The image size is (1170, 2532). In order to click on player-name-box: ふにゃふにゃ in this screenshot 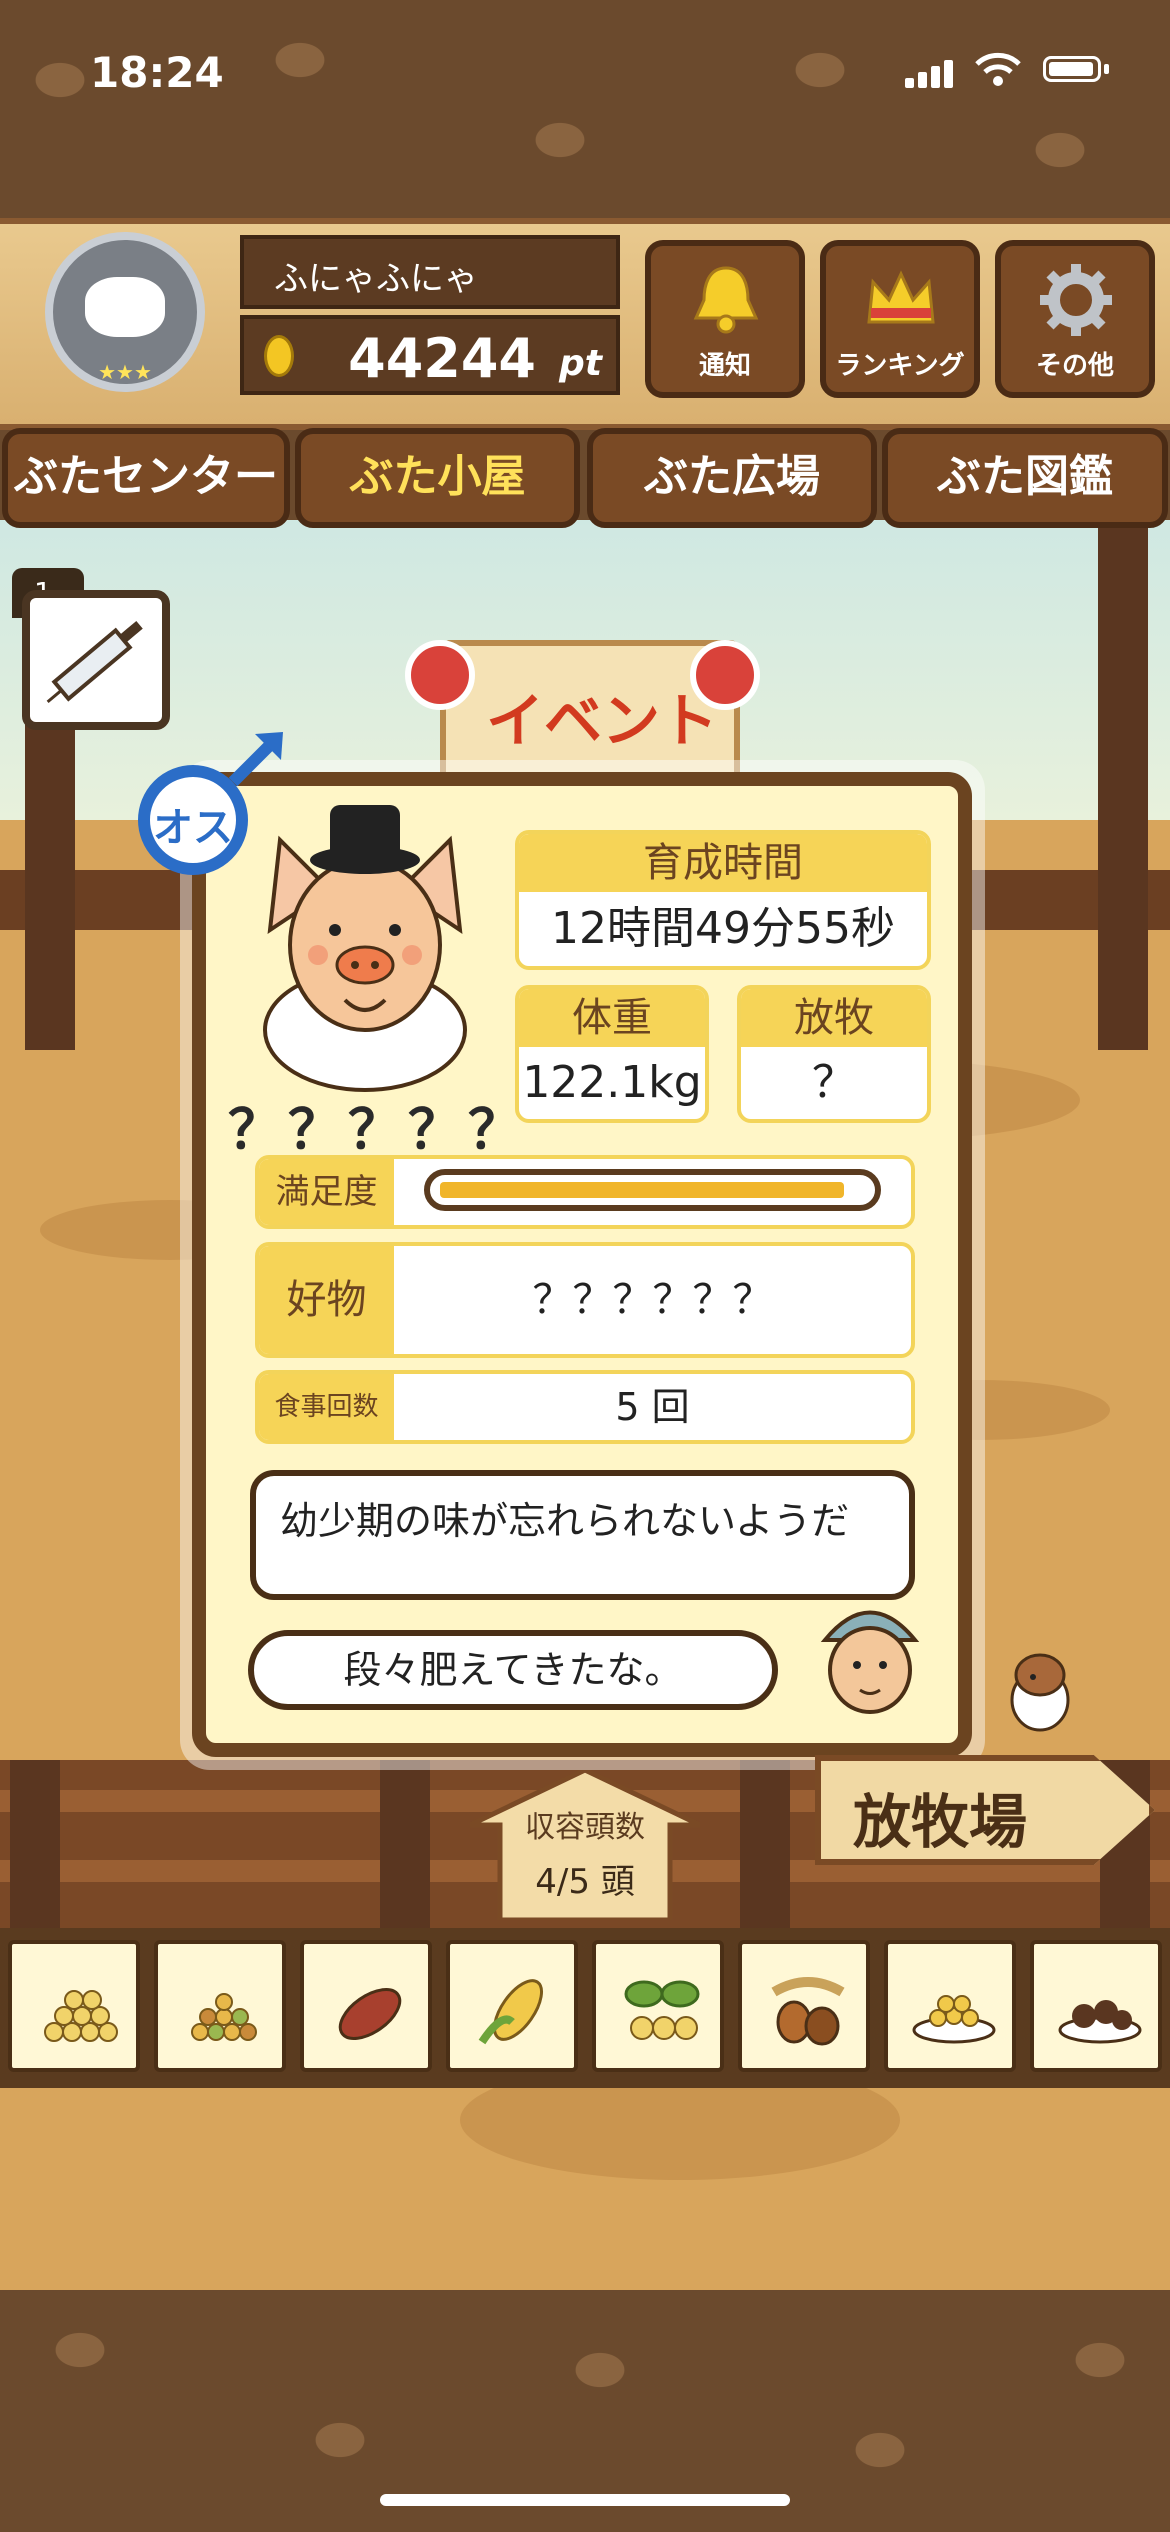, I will do `click(430, 272)`.